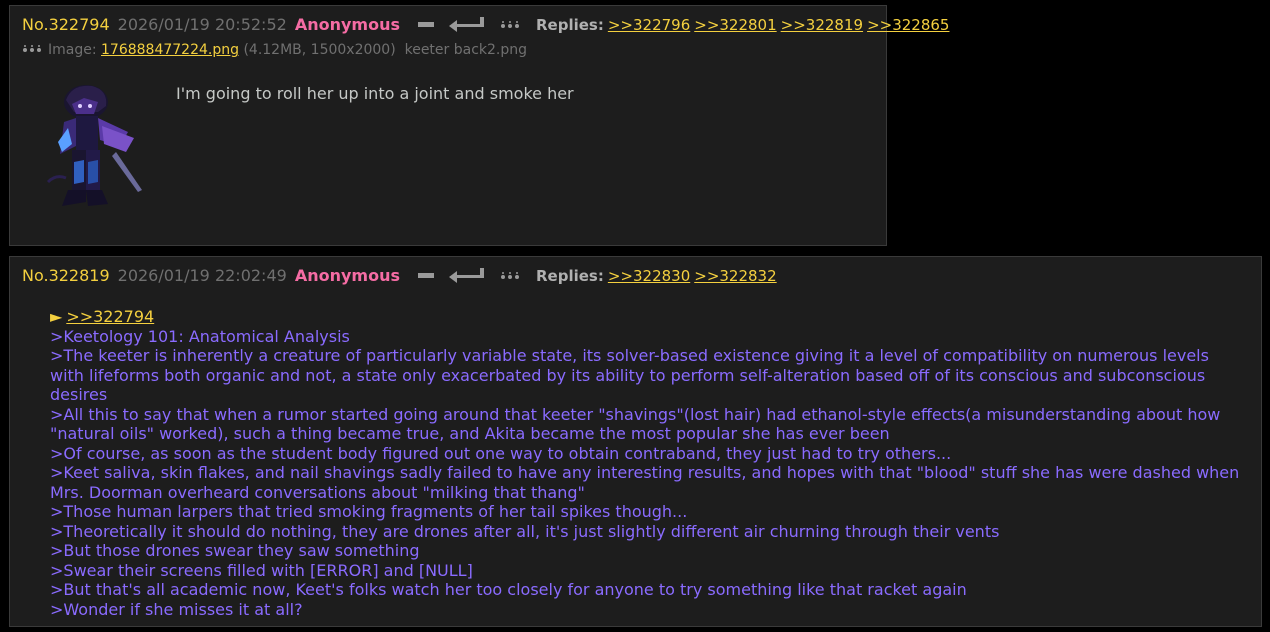 The image size is (1270, 632). Describe the element at coordinates (110, 317) in the screenshot. I see `backlink-link: >>322794` at that location.